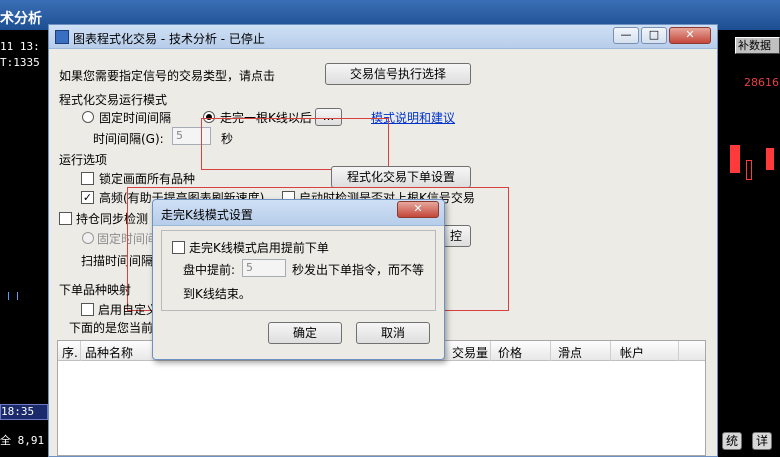  Describe the element at coordinates (135, 118) in the screenshot. I see `mode-fixed-label: 固定时间间隔` at that location.